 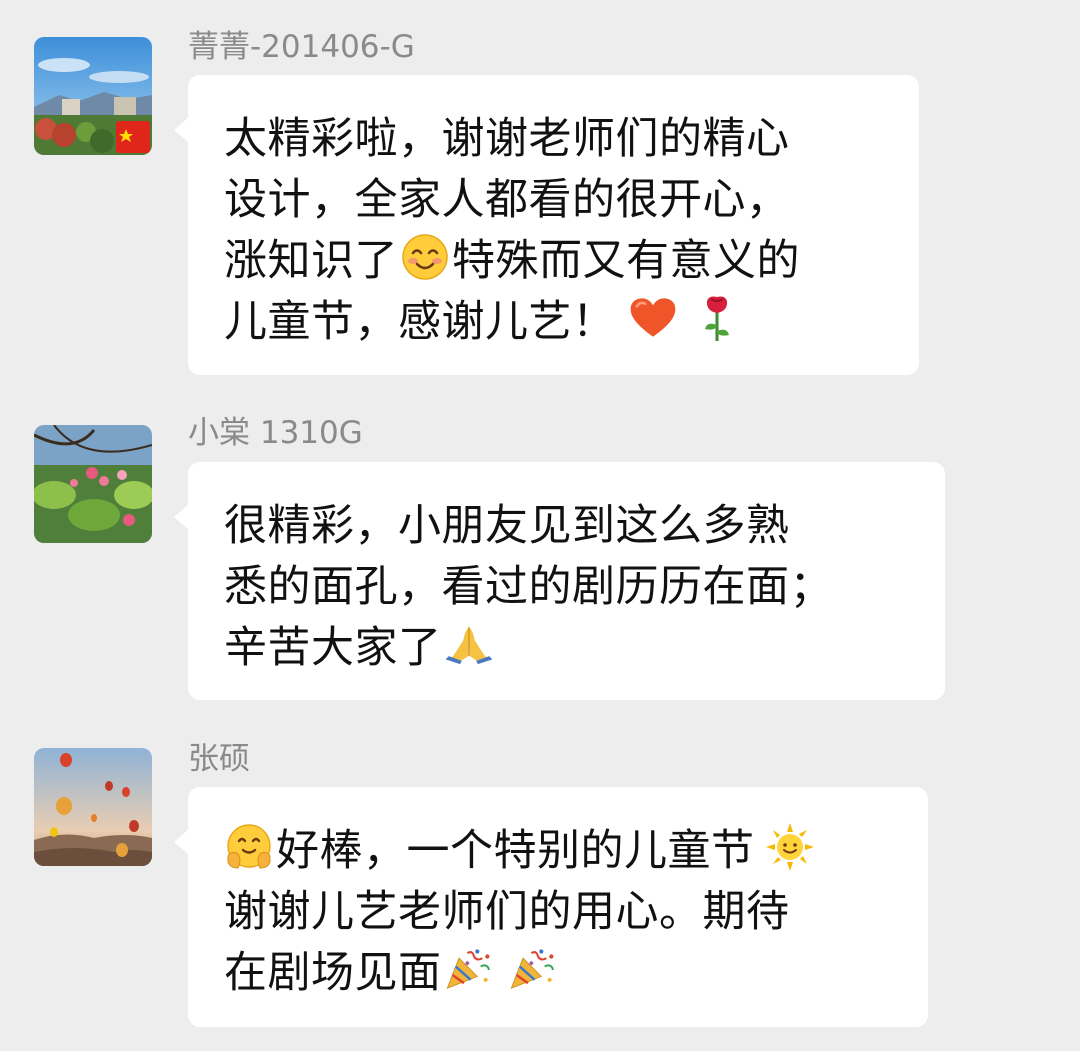 What do you see at coordinates (507, 526) in the screenshot?
I see `message-line: 很精彩，小朋友见到这么多熟` at bounding box center [507, 526].